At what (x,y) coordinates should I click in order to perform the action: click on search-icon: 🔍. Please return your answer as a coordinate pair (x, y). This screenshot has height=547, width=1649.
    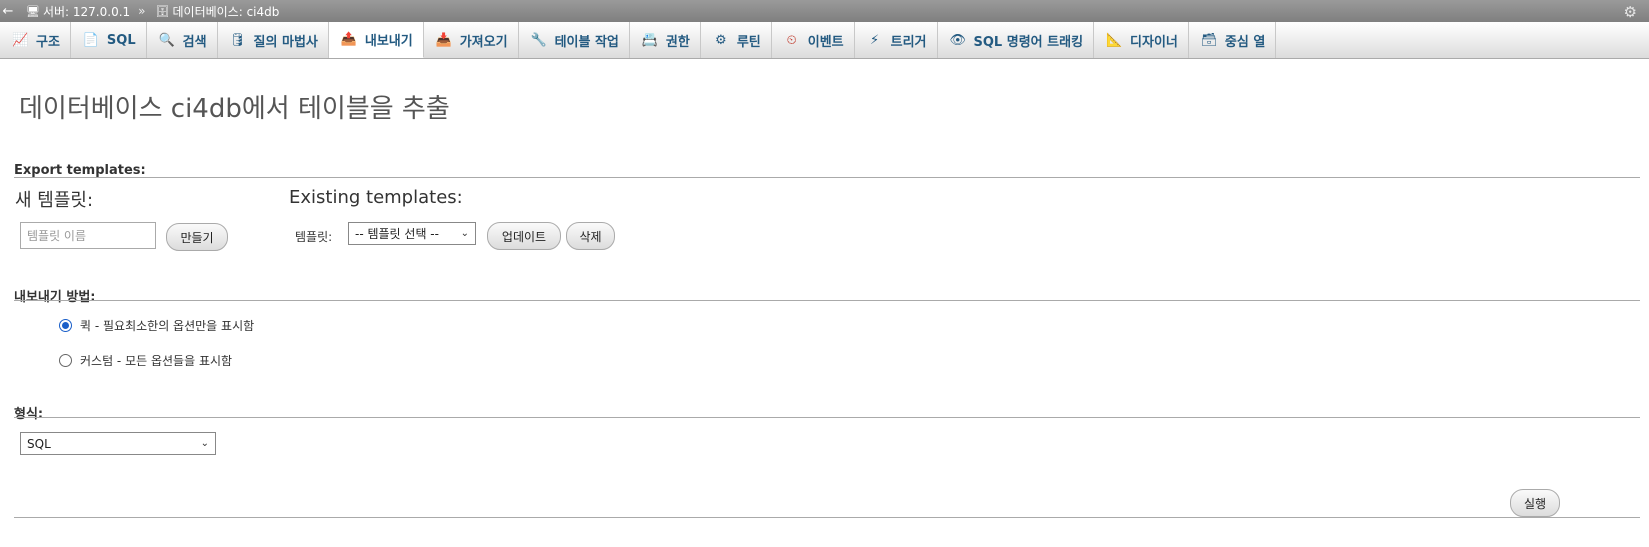
    Looking at the image, I should click on (166, 40).